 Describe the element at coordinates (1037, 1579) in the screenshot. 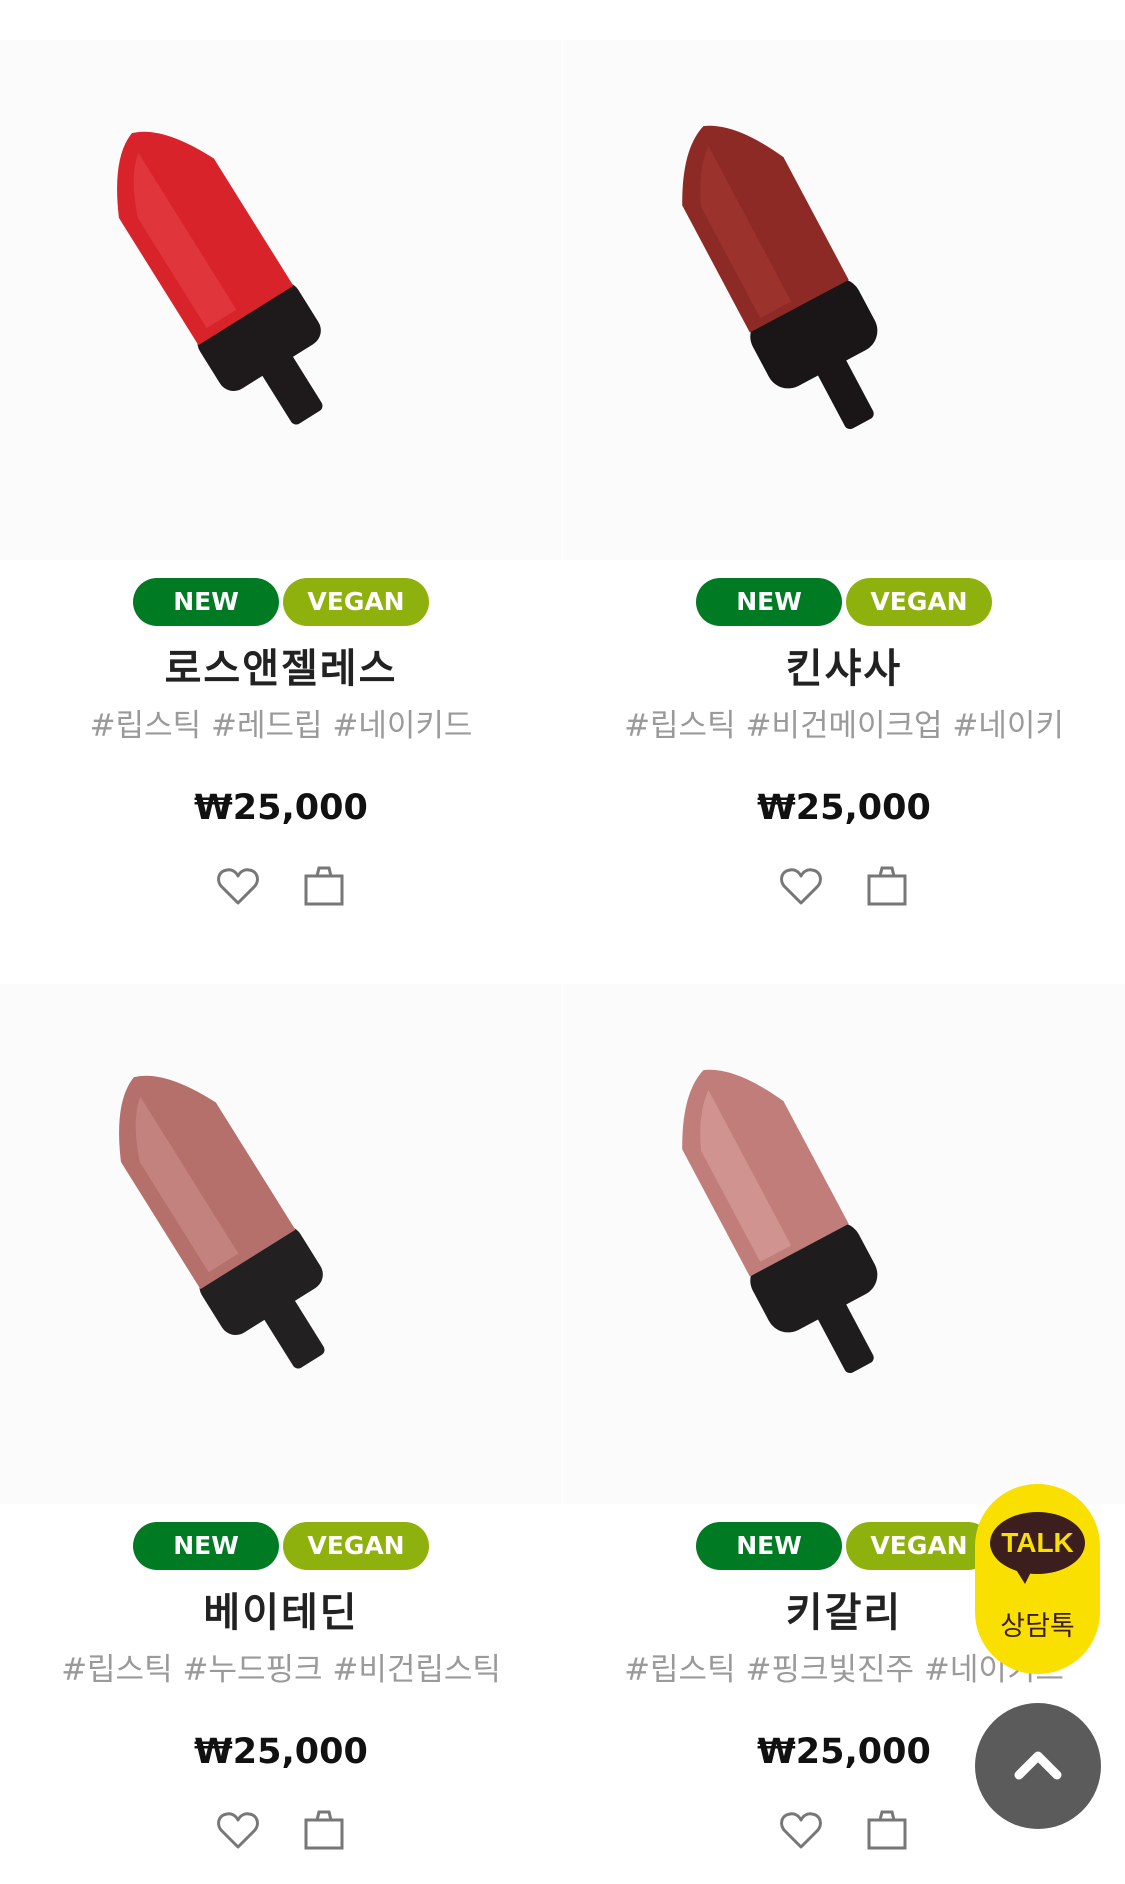

I see `kakao-talk-button: TALK 상담톡` at that location.